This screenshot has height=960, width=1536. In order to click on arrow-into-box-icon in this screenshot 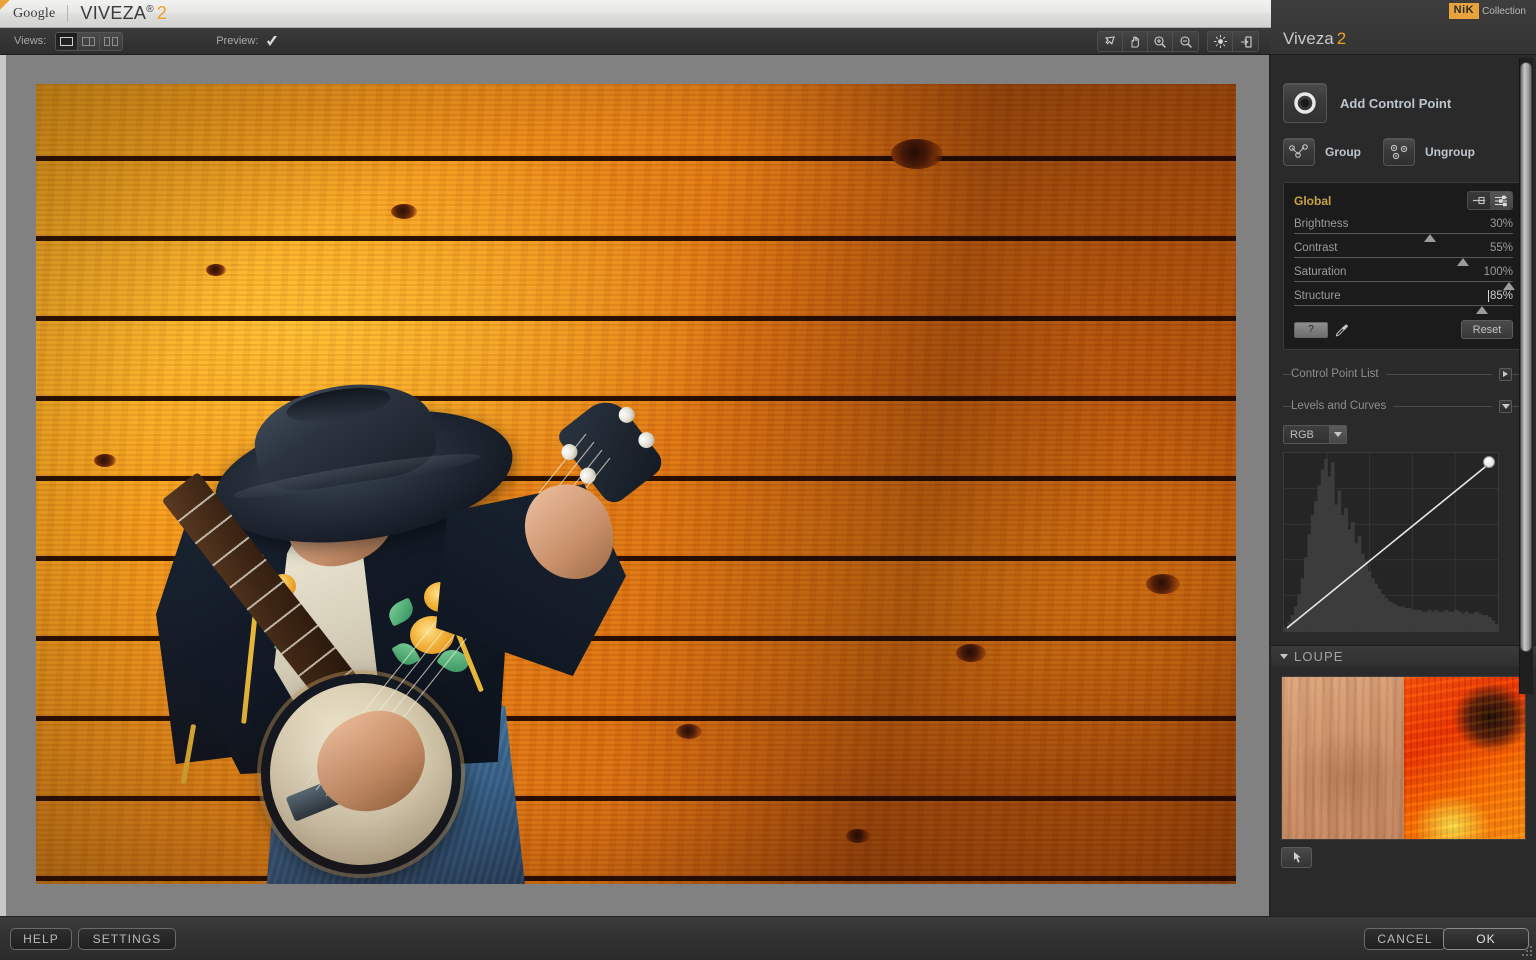, I will do `click(1246, 41)`.